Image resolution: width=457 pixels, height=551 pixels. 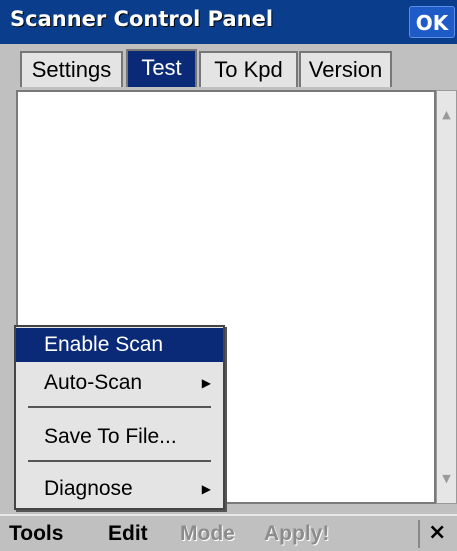 I want to click on scroll-down-icon: ▼, so click(x=446, y=479).